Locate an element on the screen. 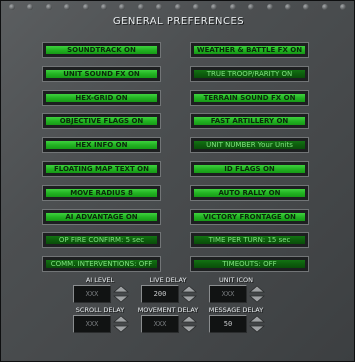  movement-delay-value-display: XXX is located at coordinates (160, 324).